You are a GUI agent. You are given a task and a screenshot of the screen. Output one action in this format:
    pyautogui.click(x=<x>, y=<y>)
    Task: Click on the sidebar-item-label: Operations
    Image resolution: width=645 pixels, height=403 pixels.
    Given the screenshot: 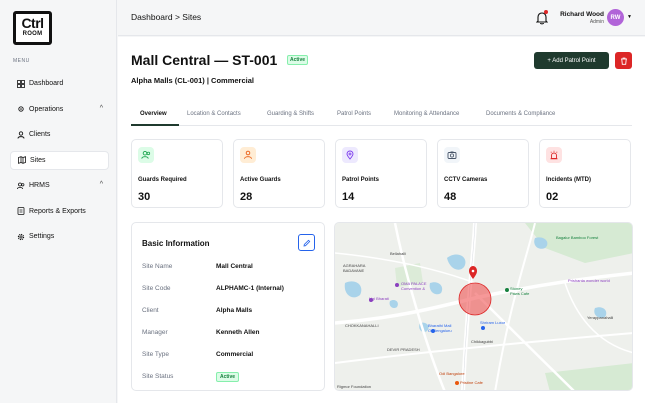 What is the action you would take?
    pyautogui.click(x=46, y=109)
    